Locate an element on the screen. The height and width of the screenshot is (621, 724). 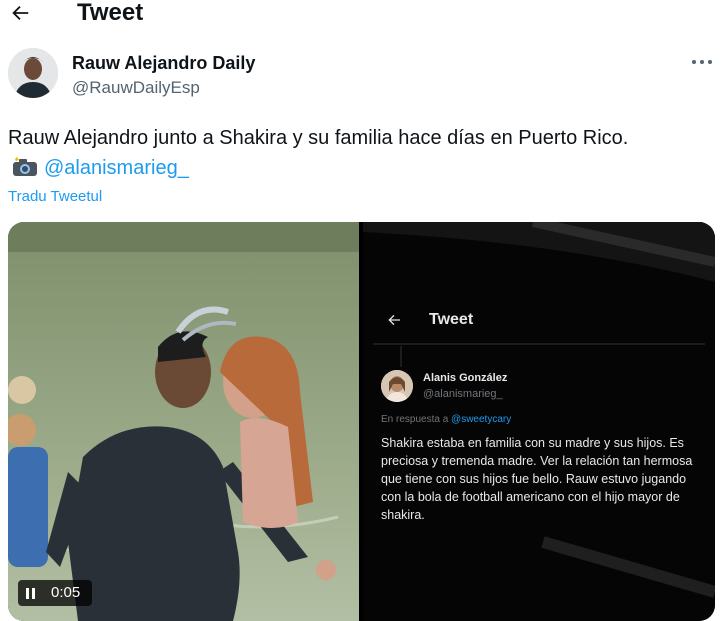
more-icon is located at coordinates (694, 62).